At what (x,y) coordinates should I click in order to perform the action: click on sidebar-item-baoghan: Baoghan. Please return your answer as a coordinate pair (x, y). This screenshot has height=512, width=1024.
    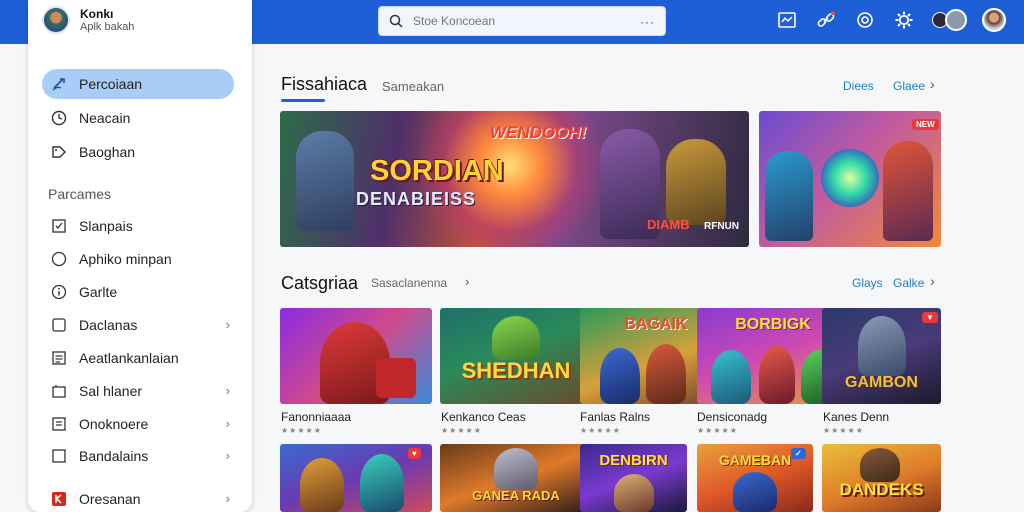
    Looking at the image, I should click on (138, 152).